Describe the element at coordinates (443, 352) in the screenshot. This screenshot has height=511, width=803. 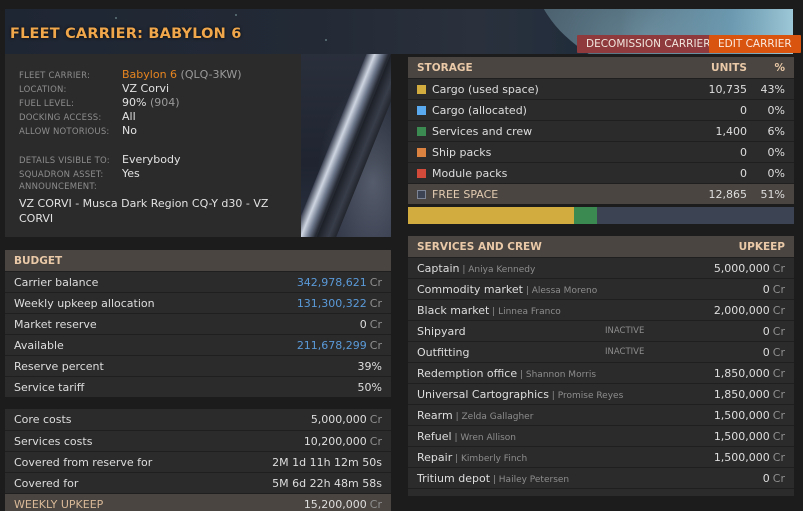
I see `service-label: Outfitting` at that location.